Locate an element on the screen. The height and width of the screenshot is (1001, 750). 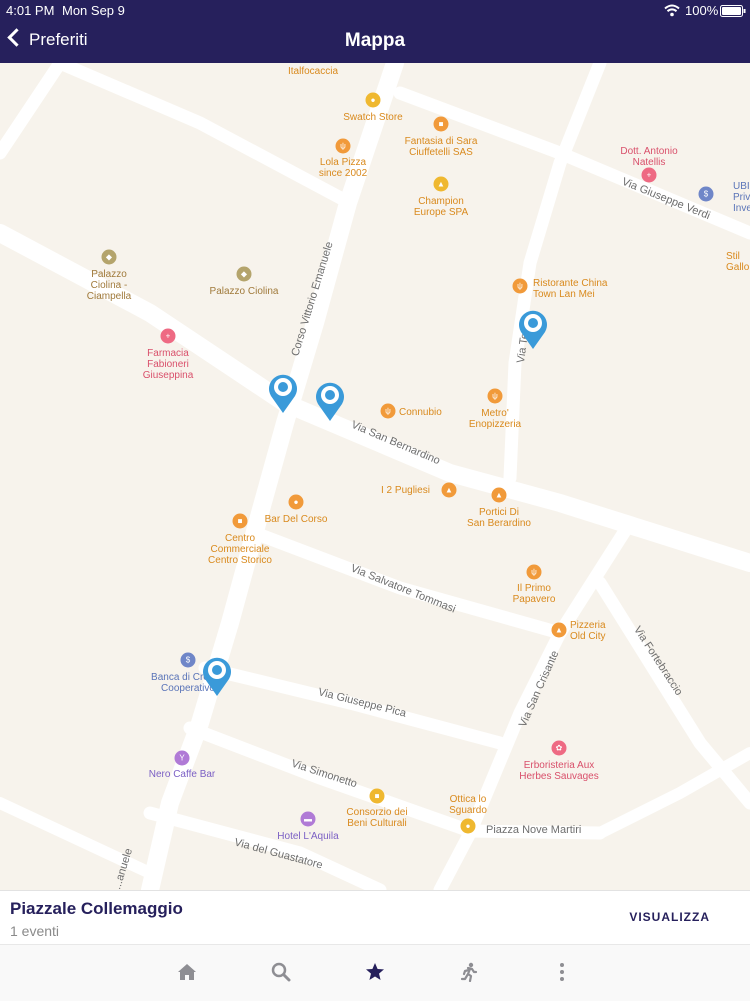
place-label: Stil Gallo is located at coordinates (737, 262).